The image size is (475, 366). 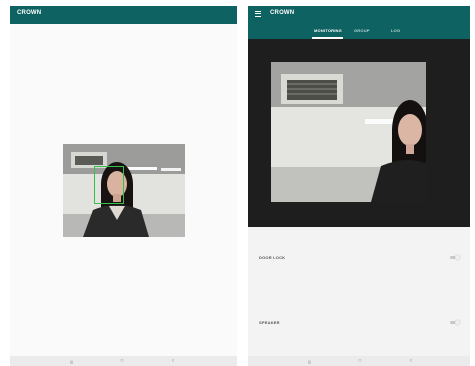 I want to click on live-camera-feed, so click(x=348, y=132).